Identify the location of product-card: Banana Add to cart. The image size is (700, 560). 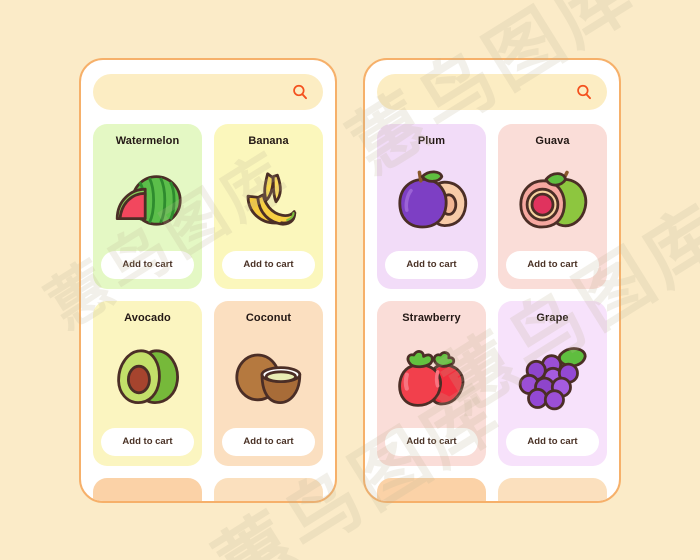
(268, 206).